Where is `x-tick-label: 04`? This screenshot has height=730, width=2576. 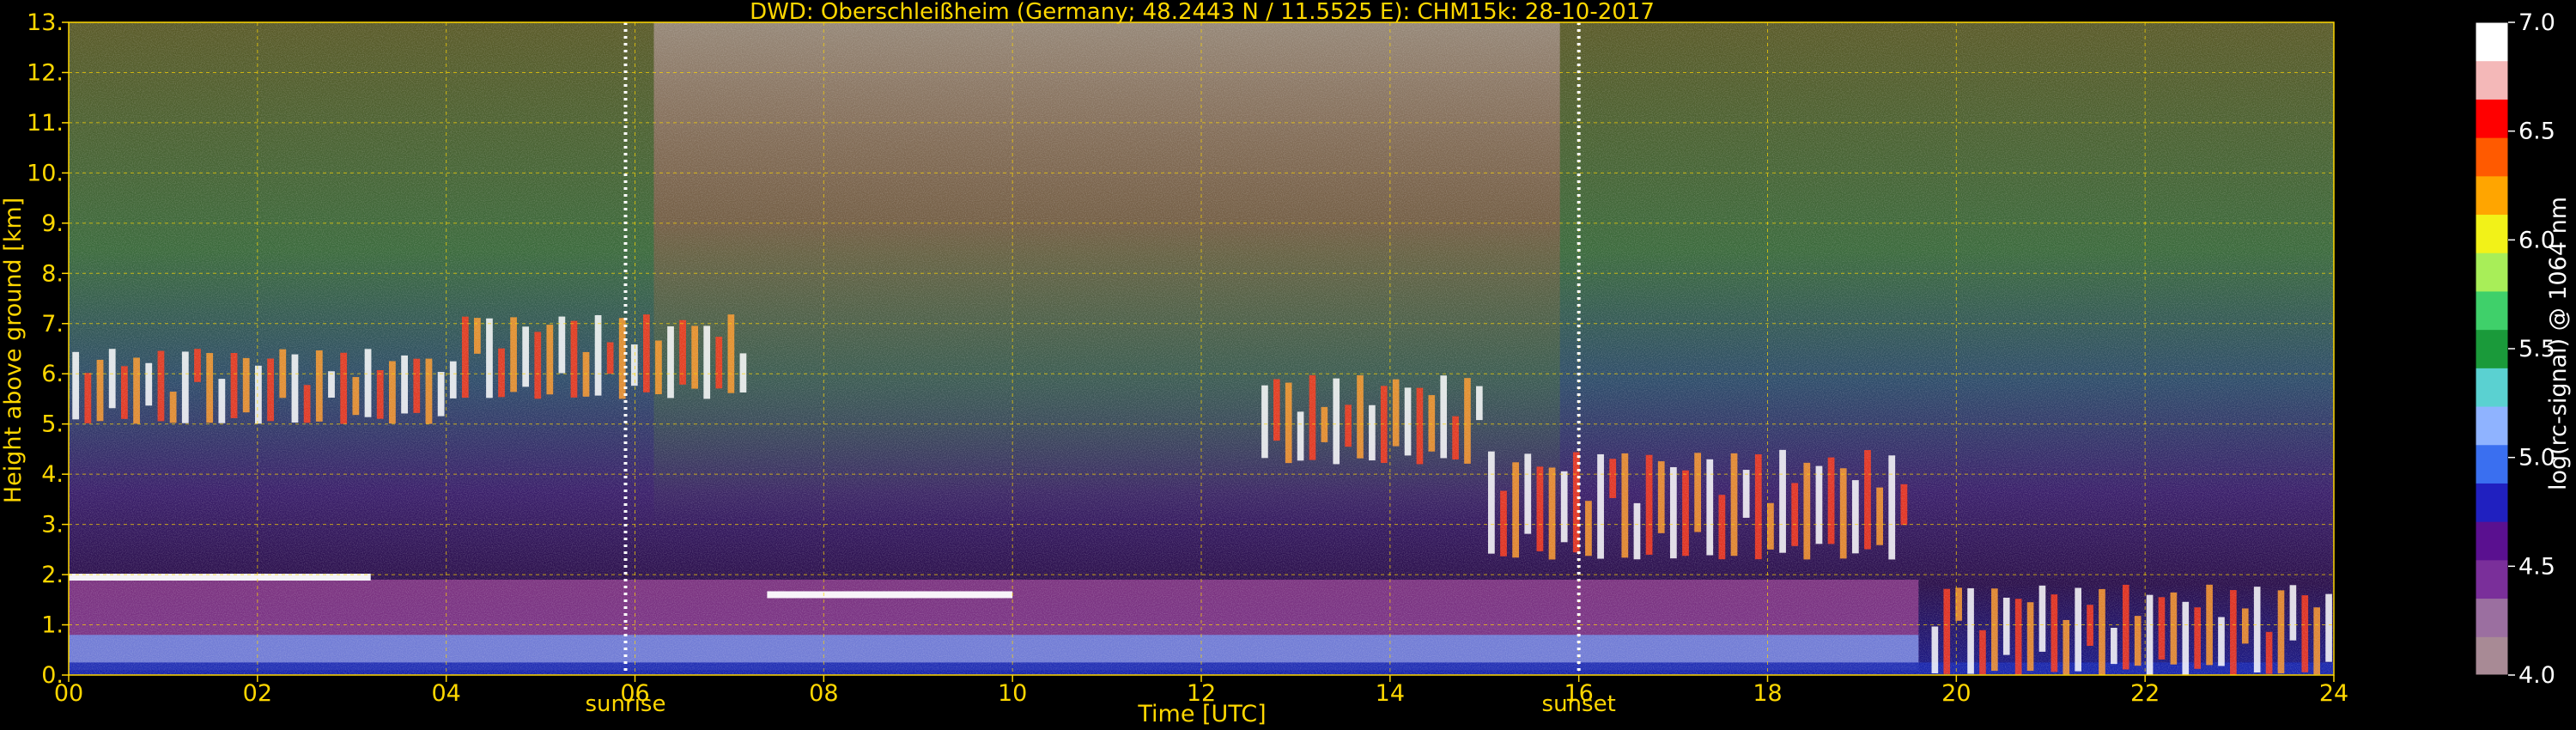 x-tick-label: 04 is located at coordinates (446, 693).